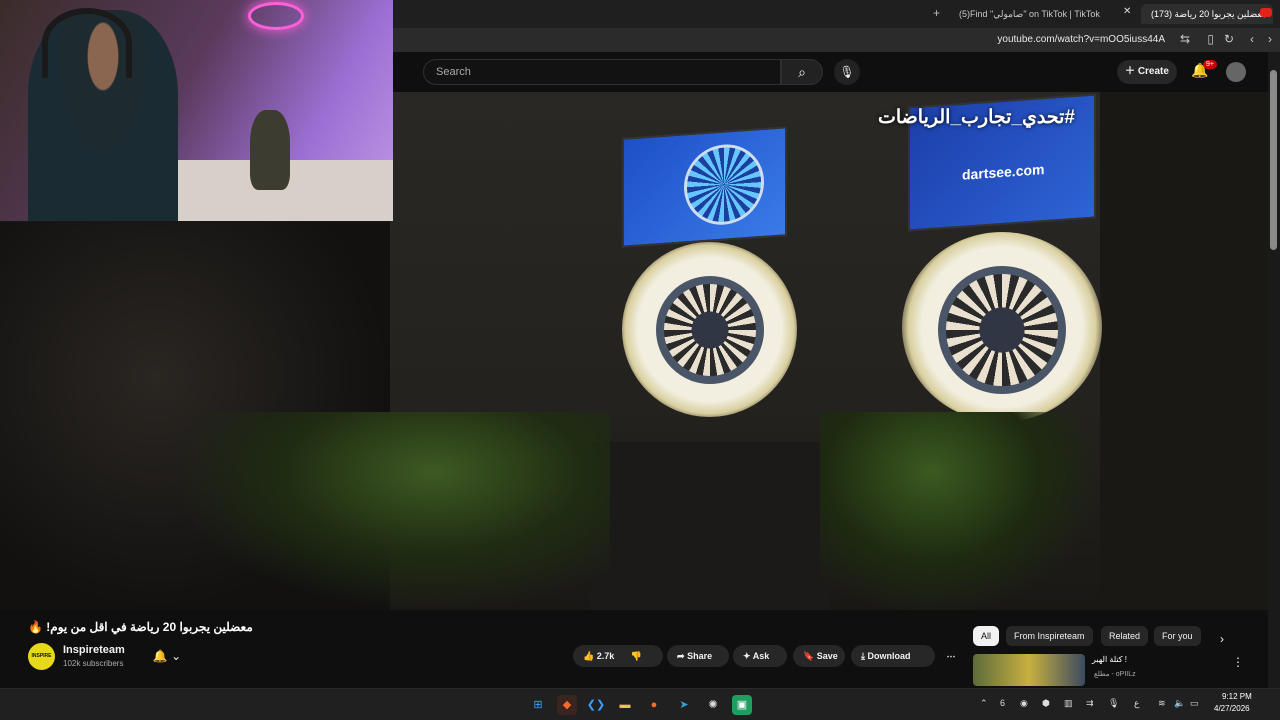  What do you see at coordinates (1029, 670) in the screenshot?
I see `recommended-video-thumbnail` at bounding box center [1029, 670].